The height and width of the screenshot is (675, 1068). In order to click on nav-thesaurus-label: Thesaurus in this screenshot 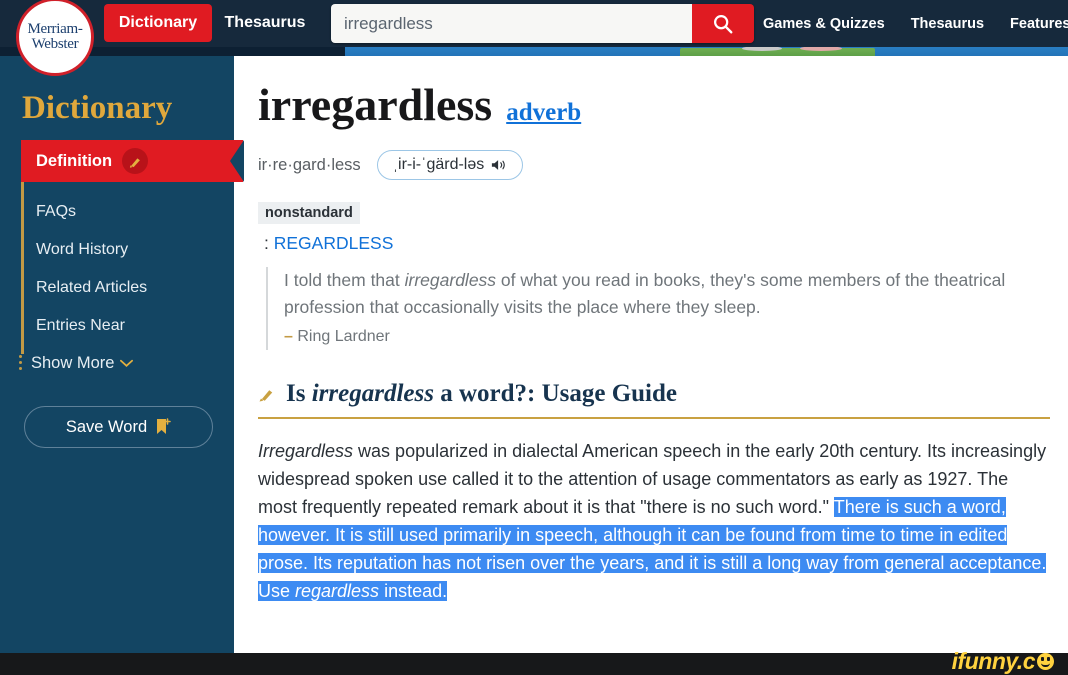, I will do `click(265, 22)`.